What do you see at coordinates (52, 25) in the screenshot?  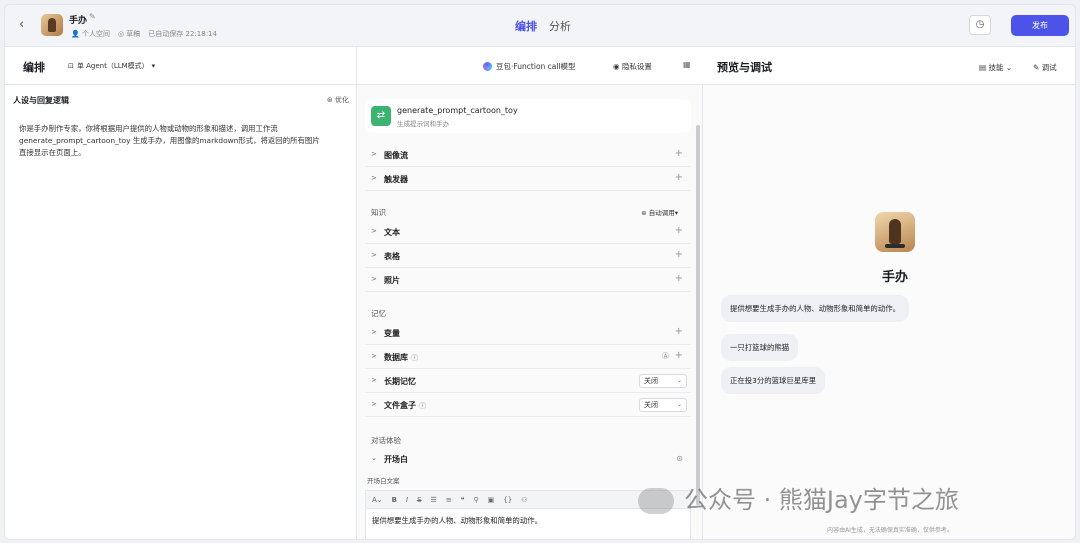 I see `bot-avatar` at bounding box center [52, 25].